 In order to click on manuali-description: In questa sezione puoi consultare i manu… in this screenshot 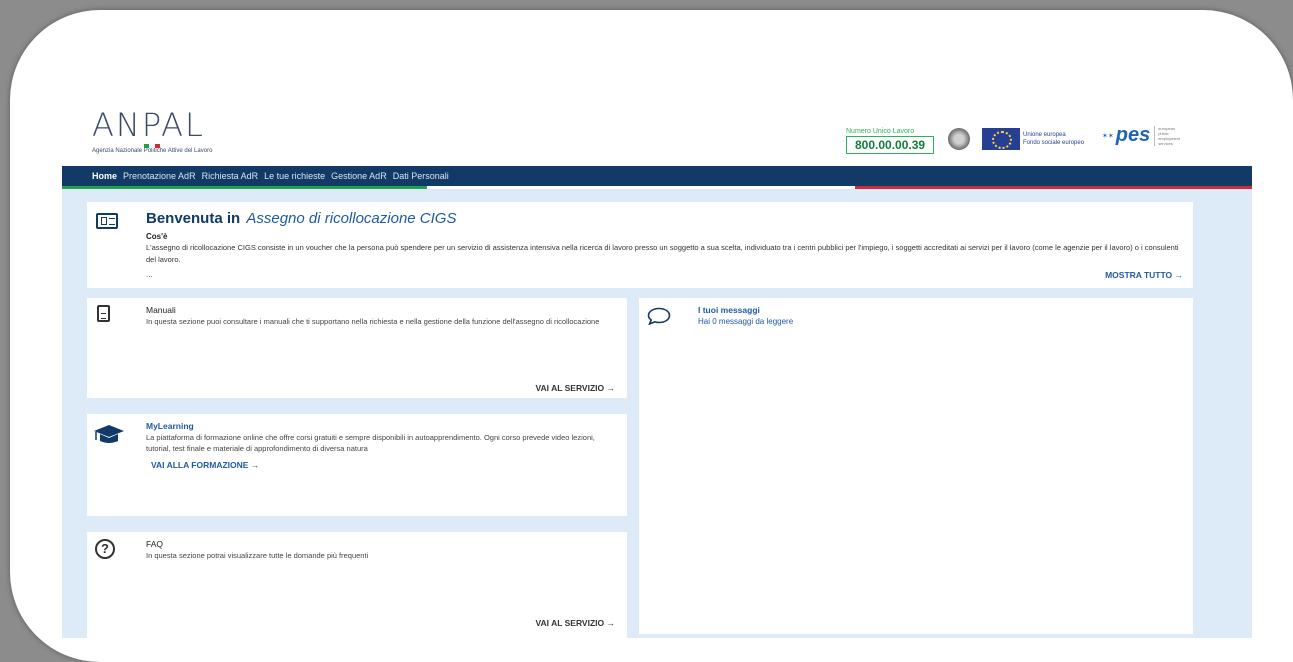, I will do `click(373, 321)`.